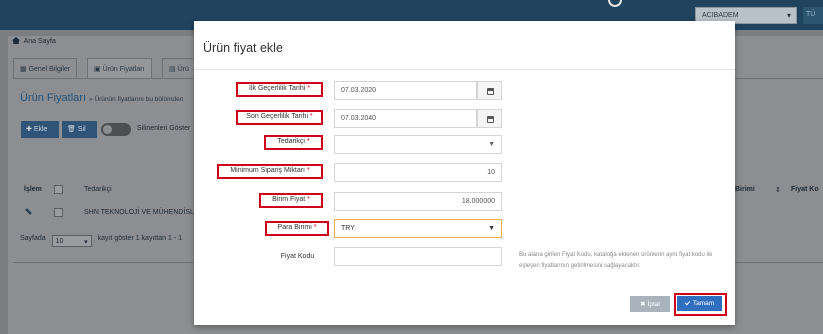 The width and height of the screenshot is (823, 334). What do you see at coordinates (164, 128) in the screenshot?
I see `show-deleted-label: Silinenleri Göster` at bounding box center [164, 128].